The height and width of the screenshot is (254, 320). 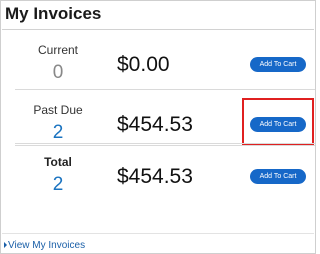 What do you see at coordinates (47, 245) in the screenshot?
I see `view-my-invoices-label: View My Invoices` at bounding box center [47, 245].